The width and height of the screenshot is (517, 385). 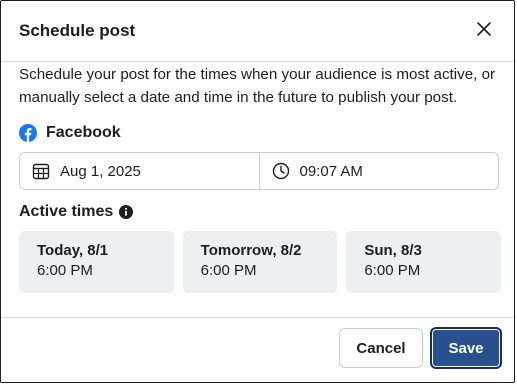 I want to click on active-time-slot: Sun, 8/3 6:00 PM, so click(x=424, y=262).